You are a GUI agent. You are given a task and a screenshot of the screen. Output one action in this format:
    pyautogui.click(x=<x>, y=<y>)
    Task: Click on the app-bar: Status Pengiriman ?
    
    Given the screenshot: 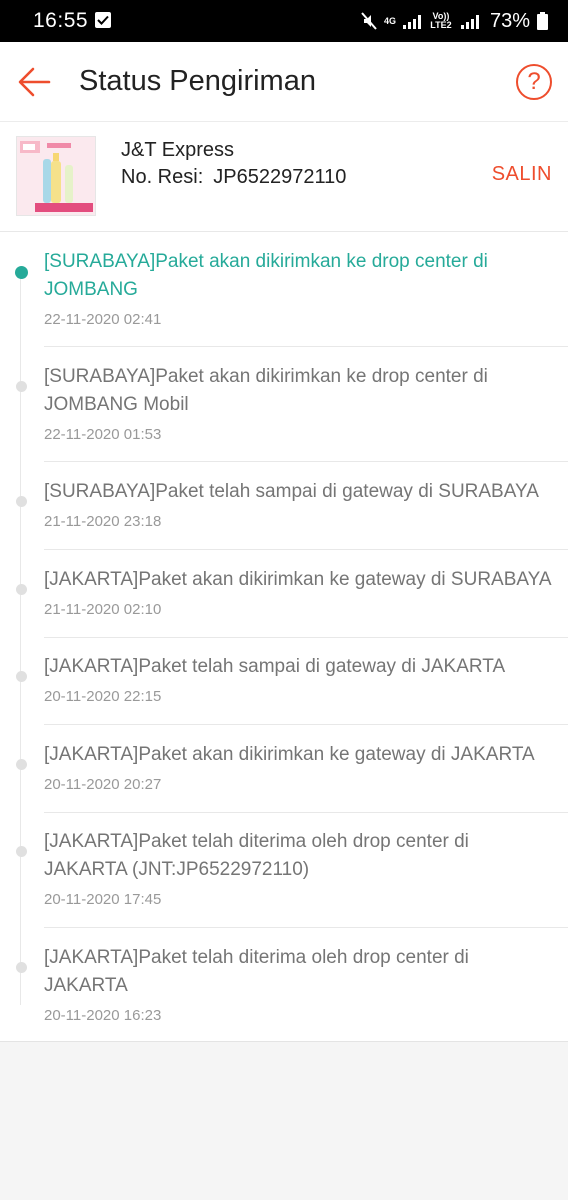 What is the action you would take?
    pyautogui.click(x=284, y=82)
    